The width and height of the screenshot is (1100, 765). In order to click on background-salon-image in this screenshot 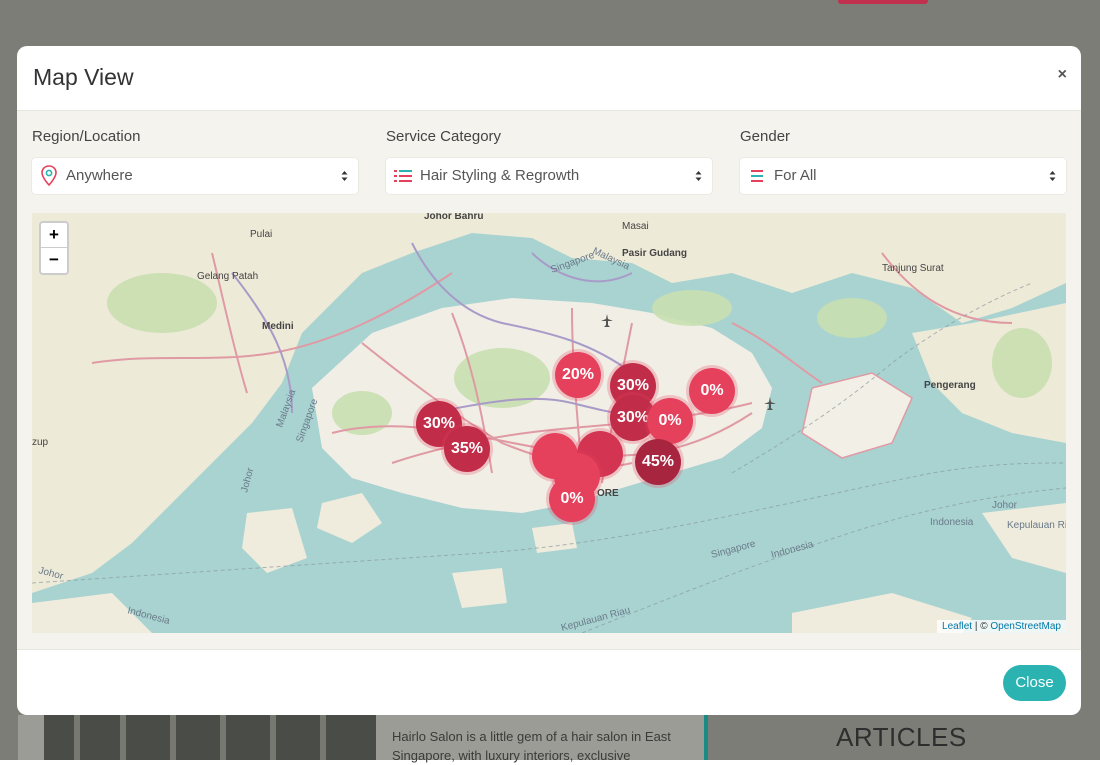, I will do `click(210, 737)`.